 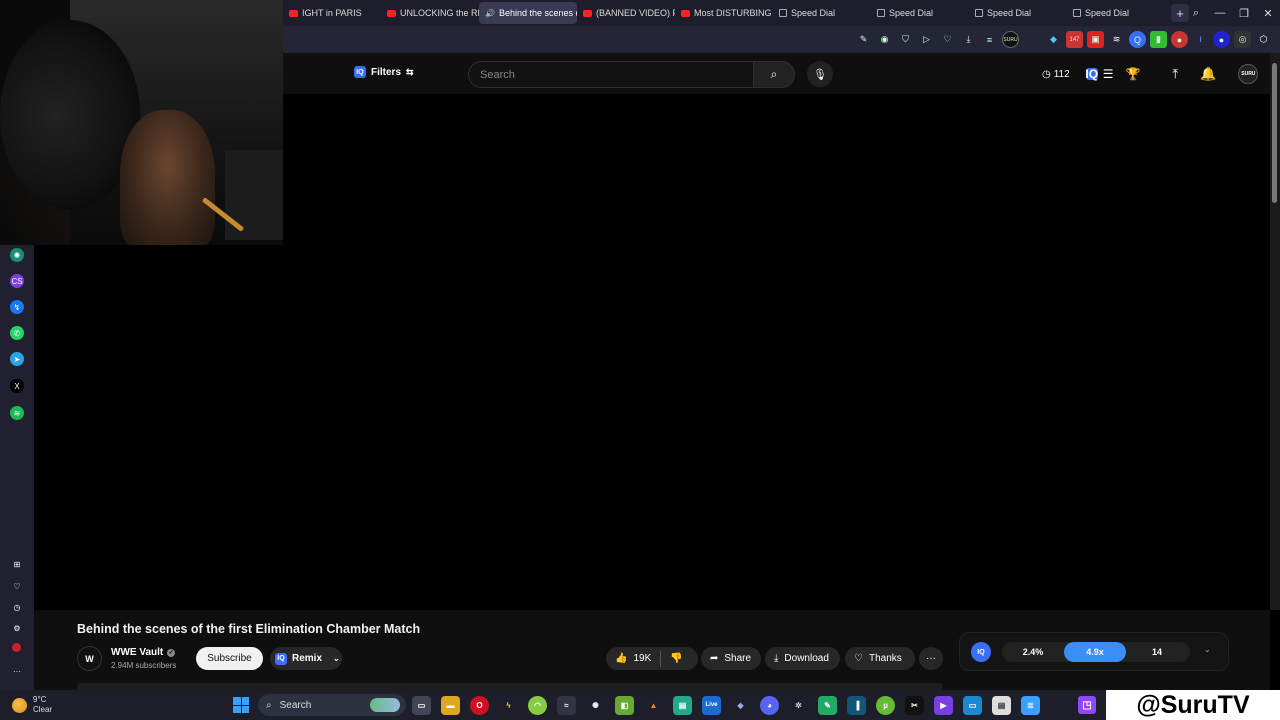 I want to click on speed-dial-icon, so click(x=783, y=13).